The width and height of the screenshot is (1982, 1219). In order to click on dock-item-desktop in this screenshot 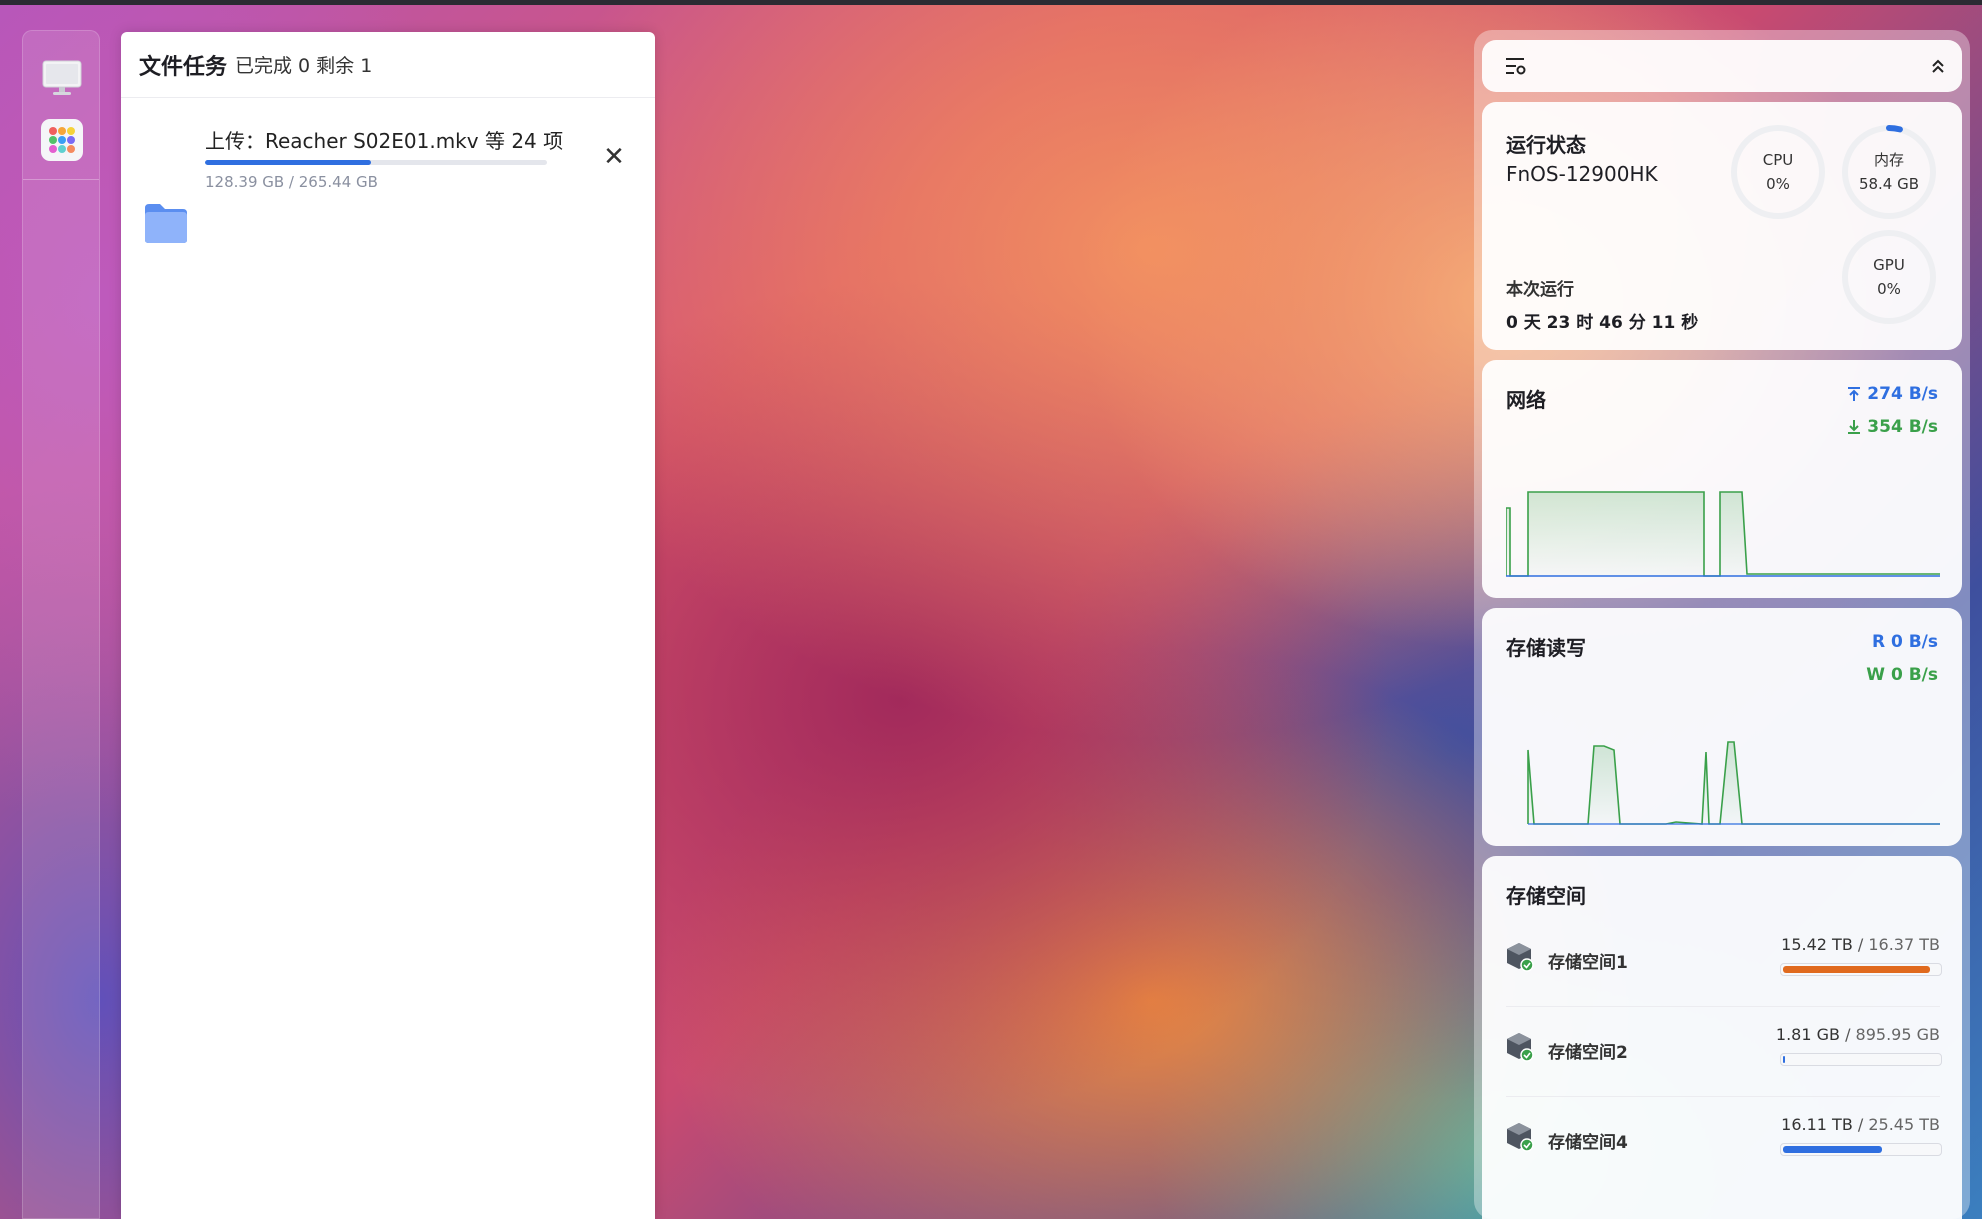, I will do `click(62, 78)`.